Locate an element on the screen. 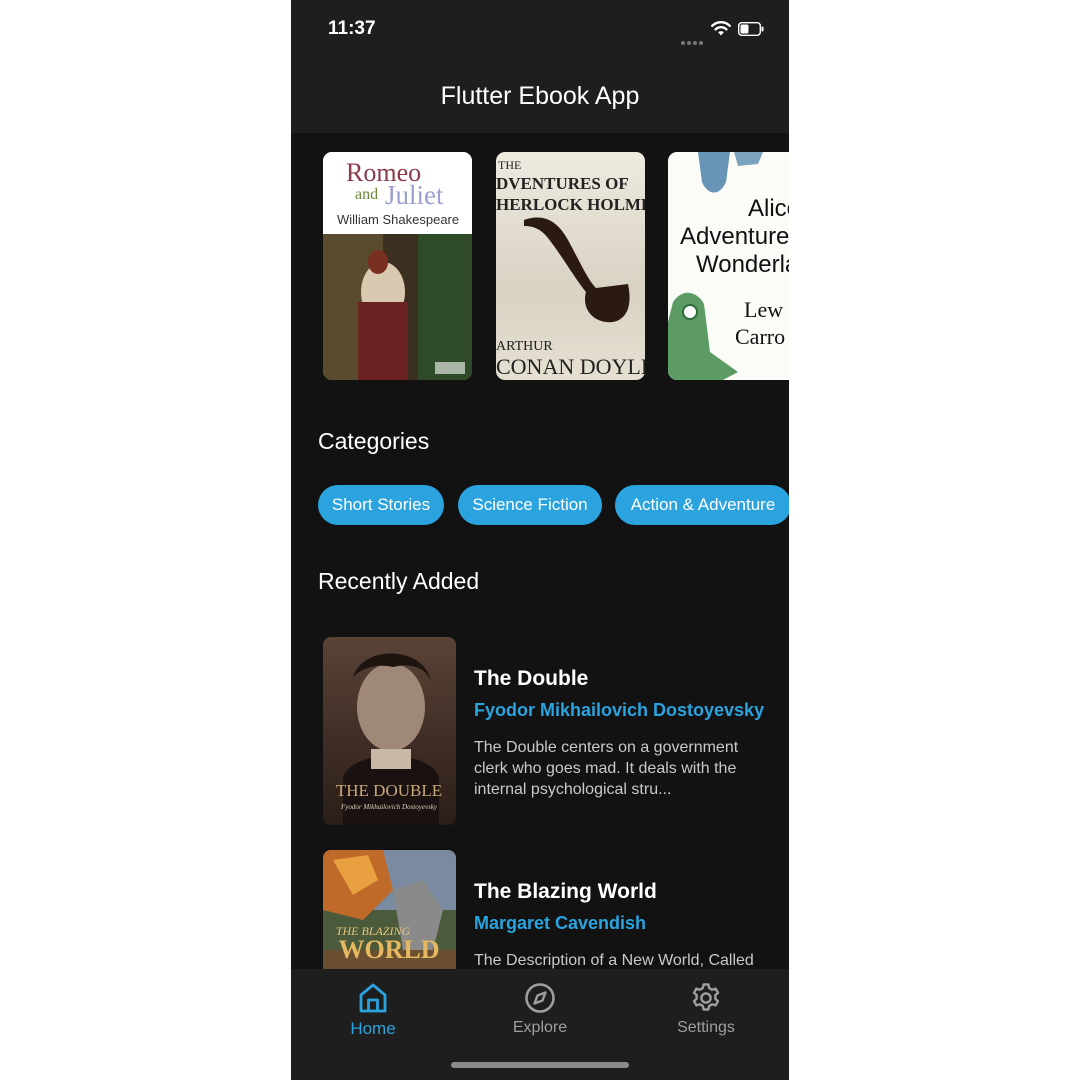  cover-title-juliet: Juliet is located at coordinates (414, 195).